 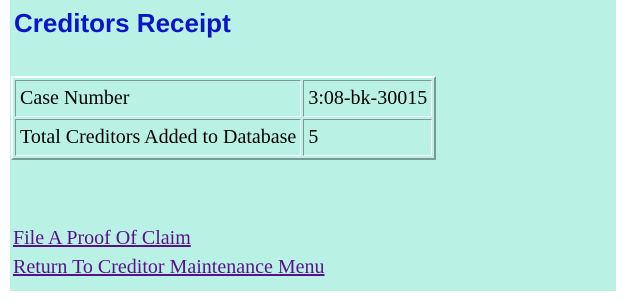 What do you see at coordinates (368, 137) in the screenshot?
I see `total-creditors-value: 5` at bounding box center [368, 137].